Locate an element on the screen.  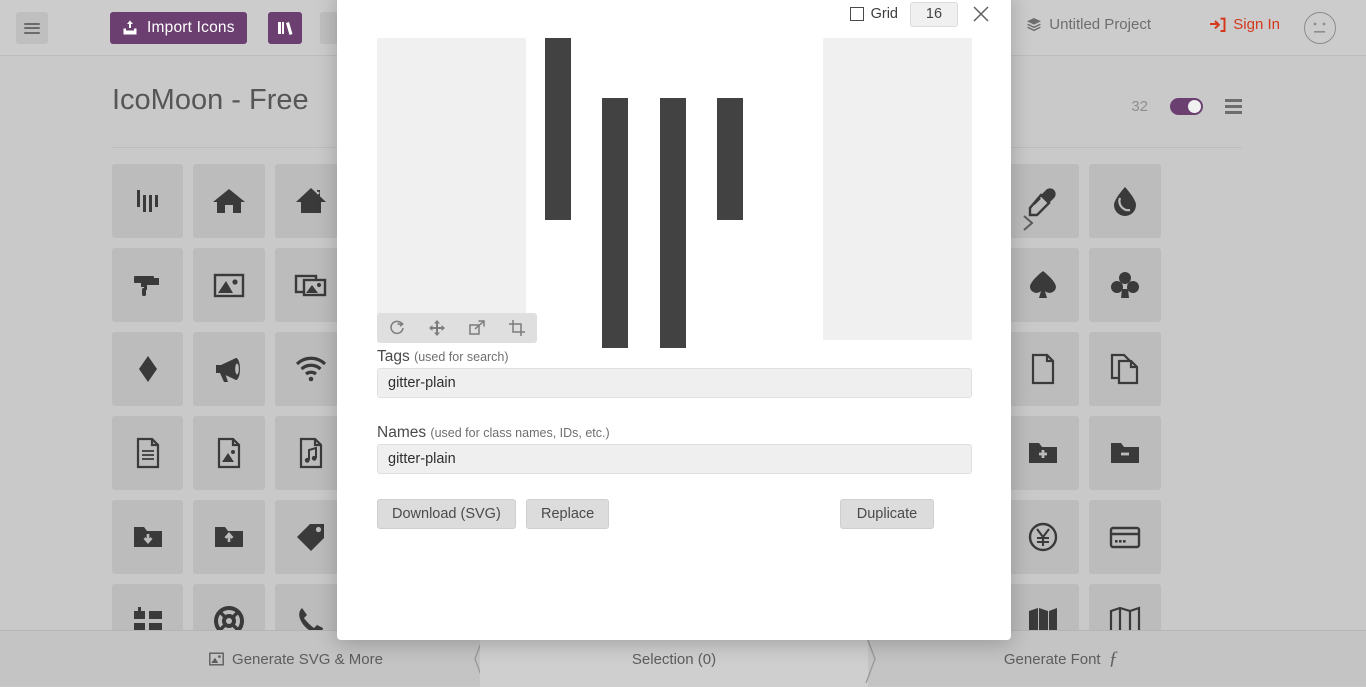
icon-cell-yen-coin is located at coordinates (1043, 537).